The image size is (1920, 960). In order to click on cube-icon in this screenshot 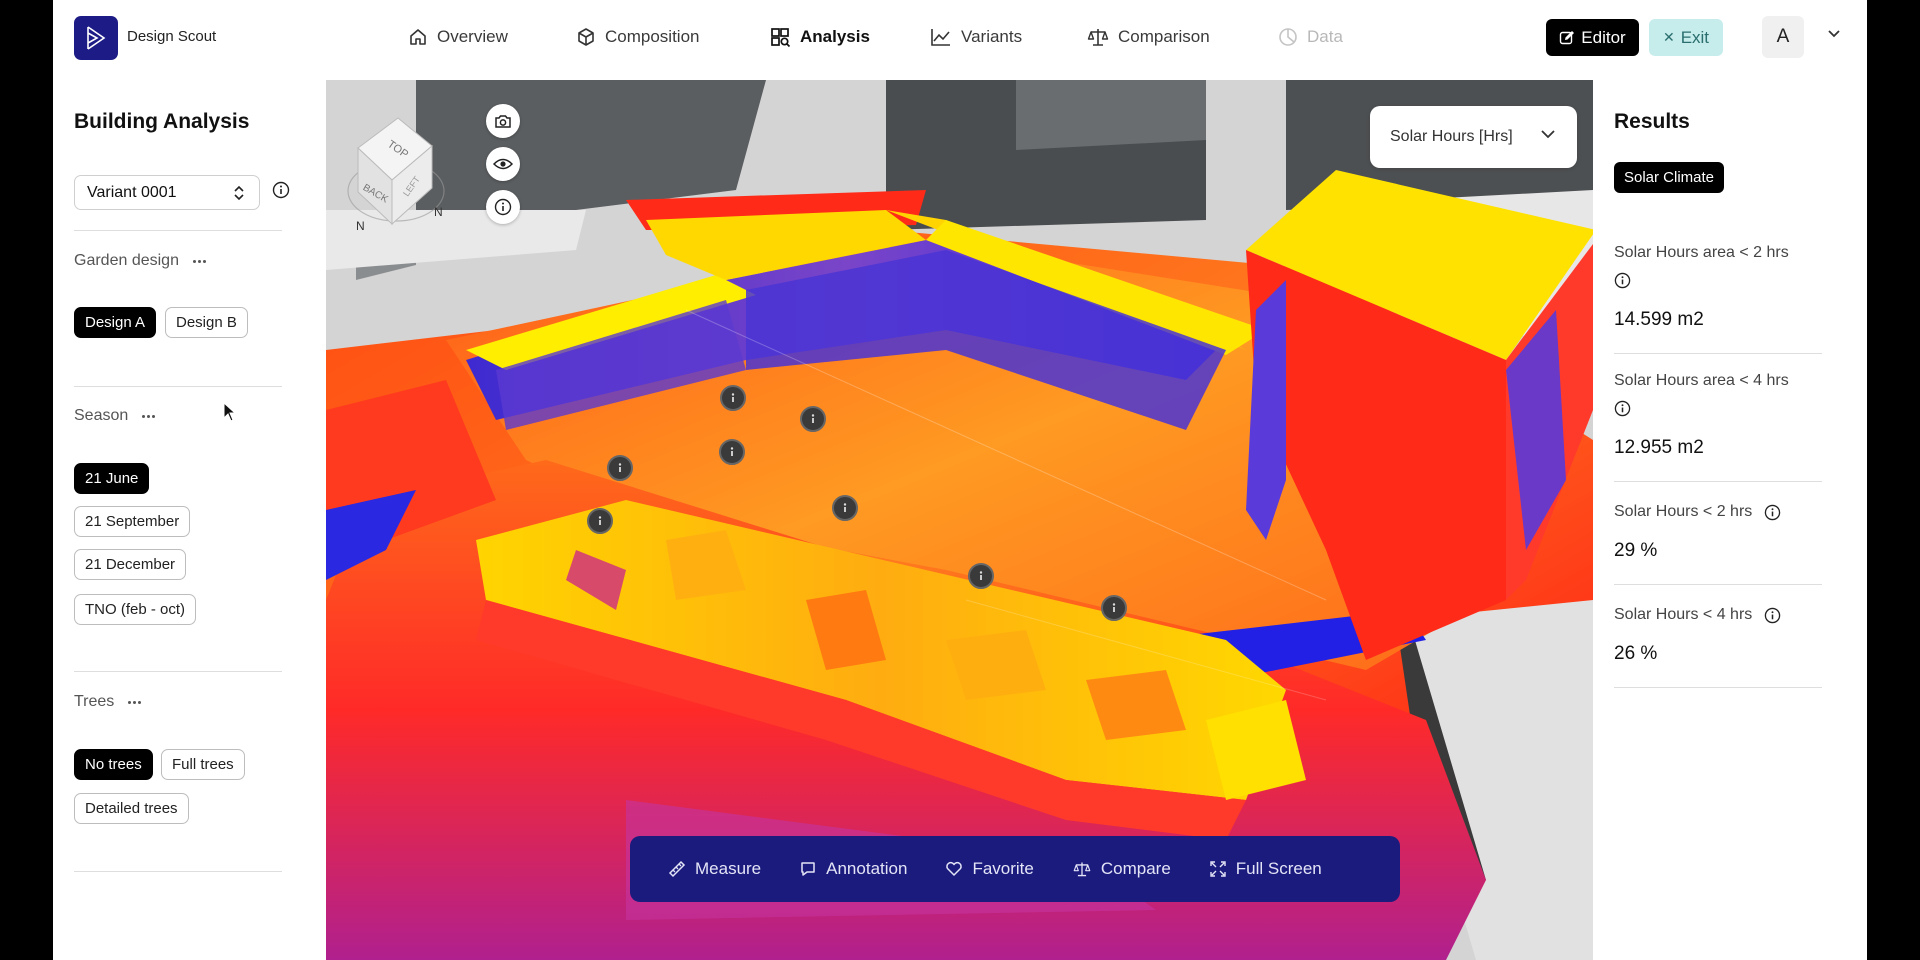, I will do `click(586, 37)`.